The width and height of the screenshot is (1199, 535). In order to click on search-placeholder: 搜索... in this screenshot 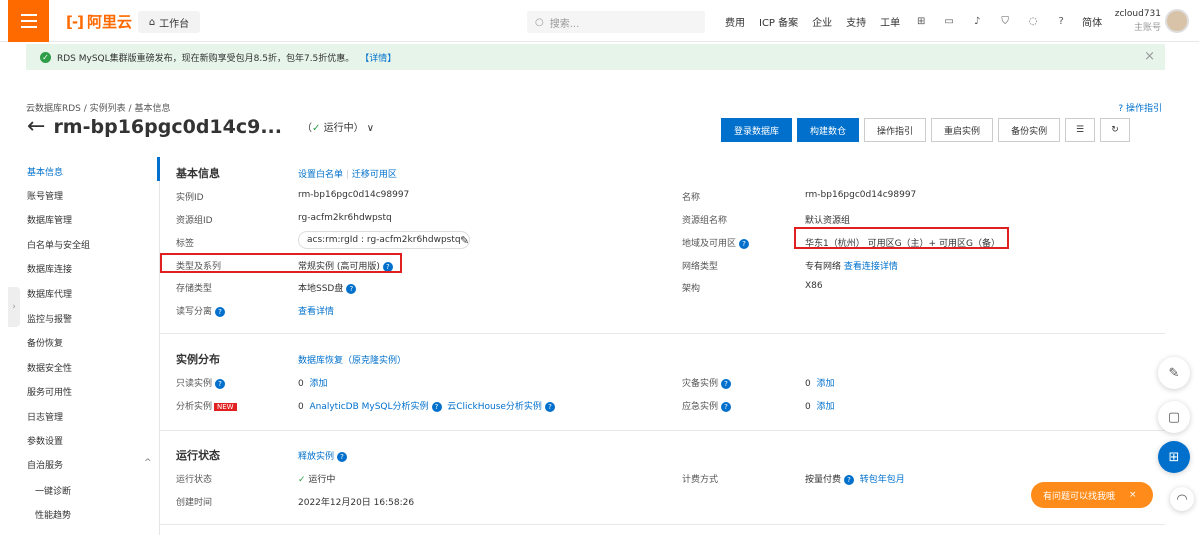, I will do `click(564, 24)`.